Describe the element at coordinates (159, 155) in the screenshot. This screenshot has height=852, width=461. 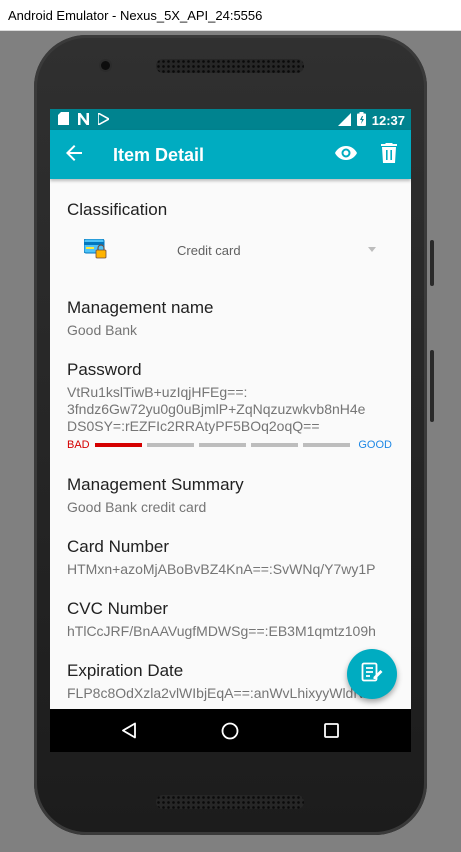
I see `page-title: Item Detail` at that location.